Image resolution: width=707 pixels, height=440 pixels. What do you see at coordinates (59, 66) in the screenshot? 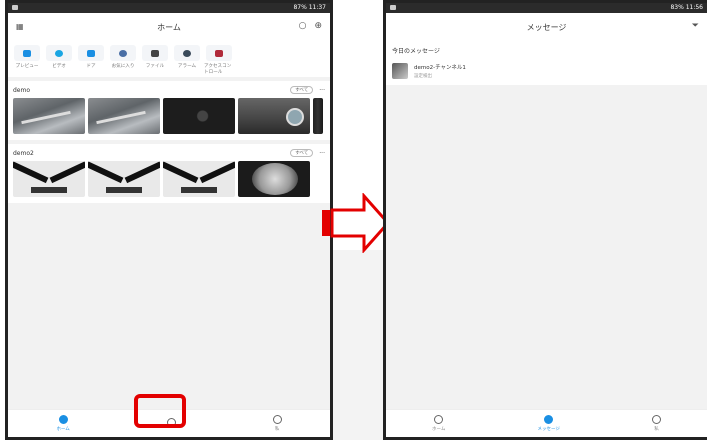
I see `shortcut-label: ビデオ` at bounding box center [59, 66].